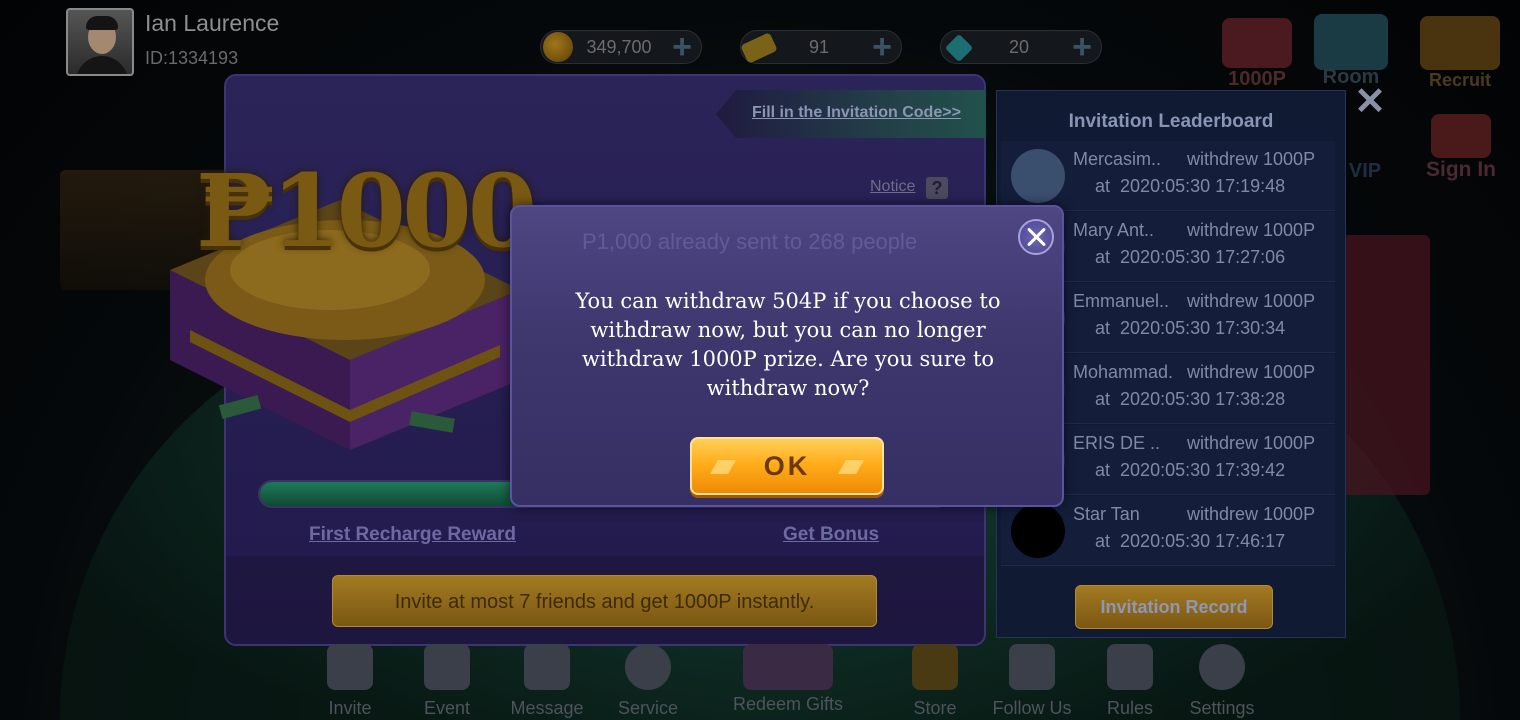 The width and height of the screenshot is (1520, 720). I want to click on help-icon: ?, so click(937, 188).